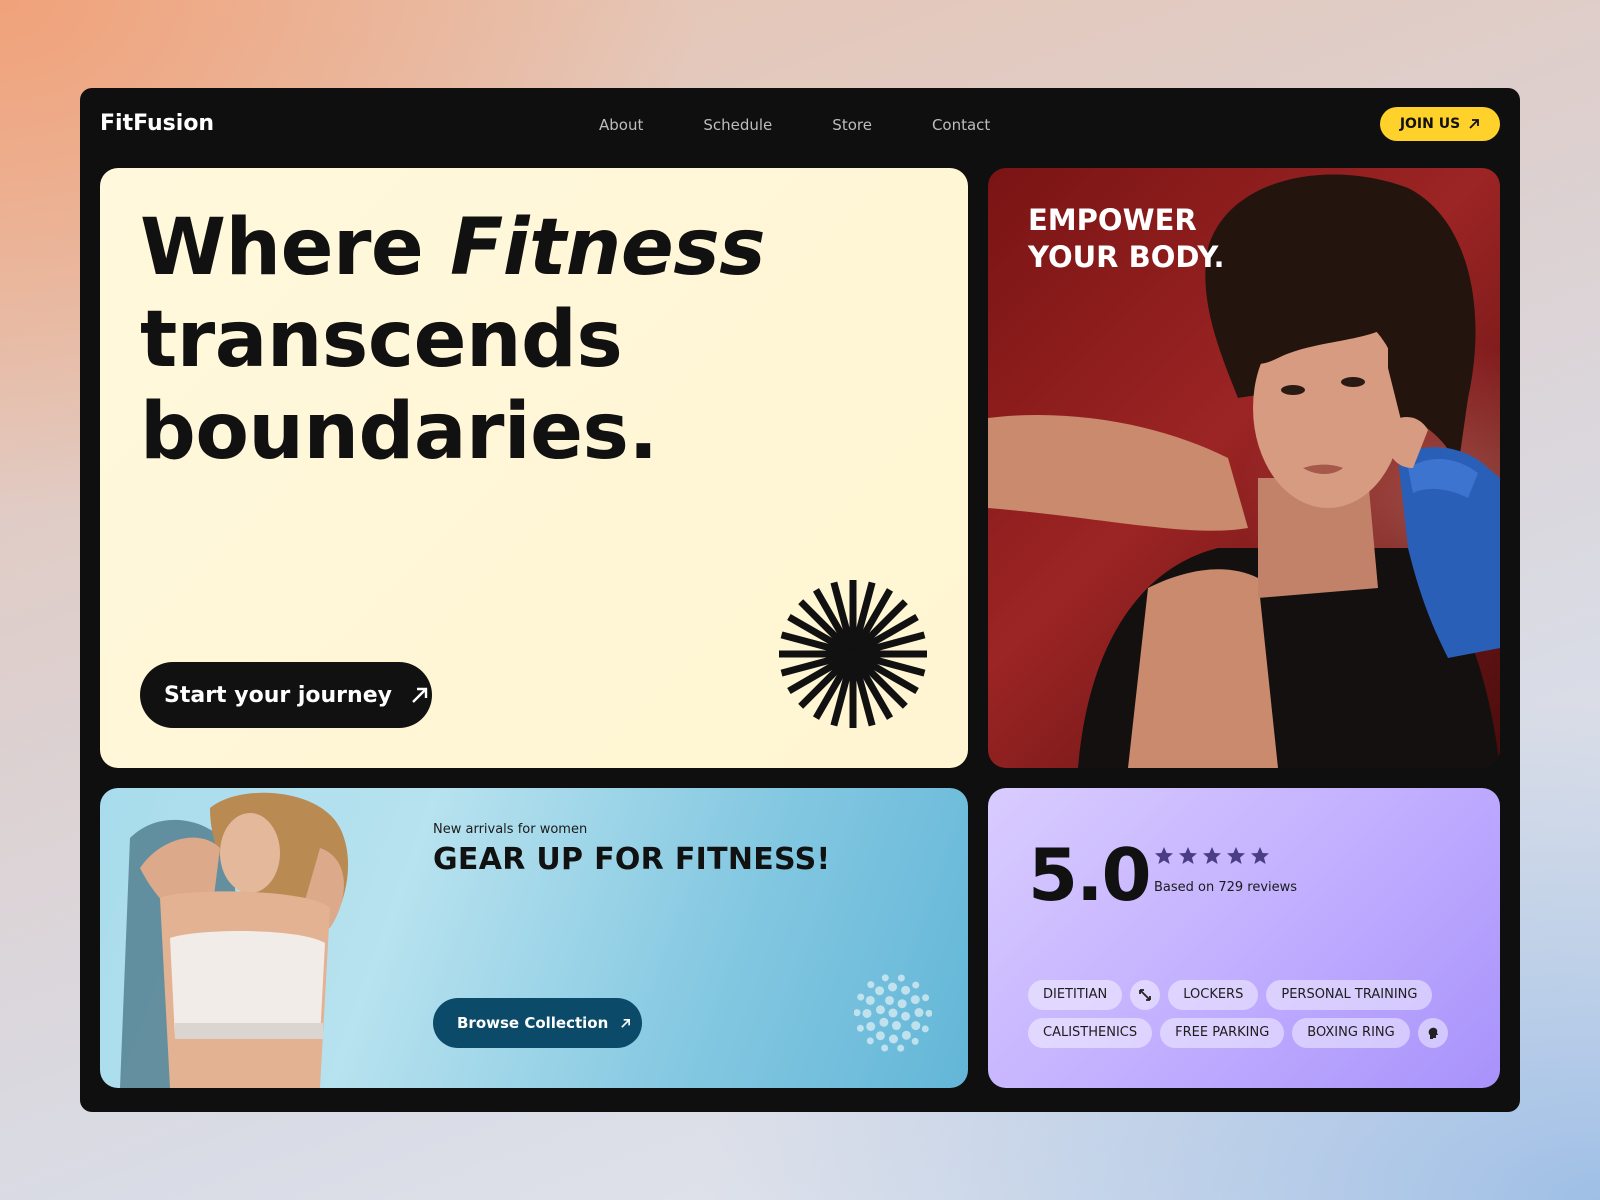  What do you see at coordinates (1222, 1033) in the screenshot?
I see `tag-free-parking: FREE PARKING` at bounding box center [1222, 1033].